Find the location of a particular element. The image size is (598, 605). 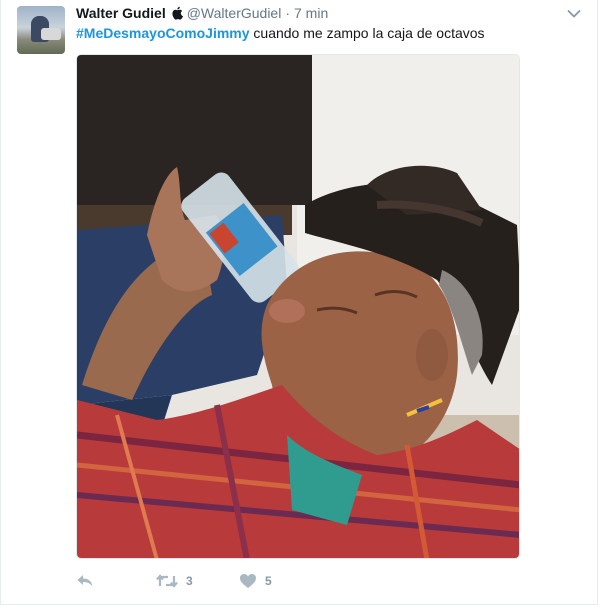

tweet-header: Walter Gudiel @WalterGudiel · 7 min is located at coordinates (202, 13).